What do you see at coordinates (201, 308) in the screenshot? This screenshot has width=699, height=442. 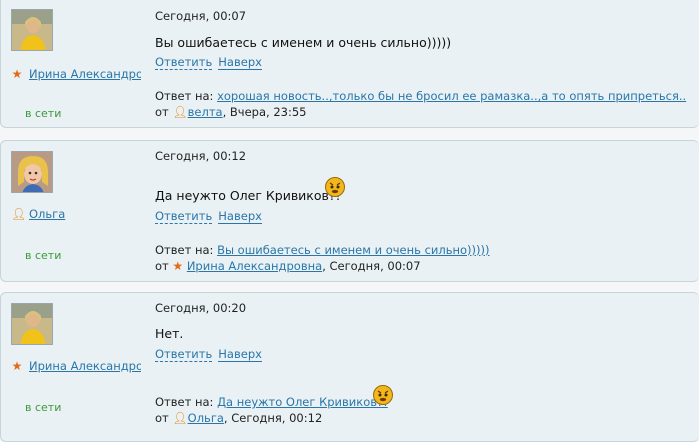 I see `post-date: Сегодня, 00:20` at bounding box center [201, 308].